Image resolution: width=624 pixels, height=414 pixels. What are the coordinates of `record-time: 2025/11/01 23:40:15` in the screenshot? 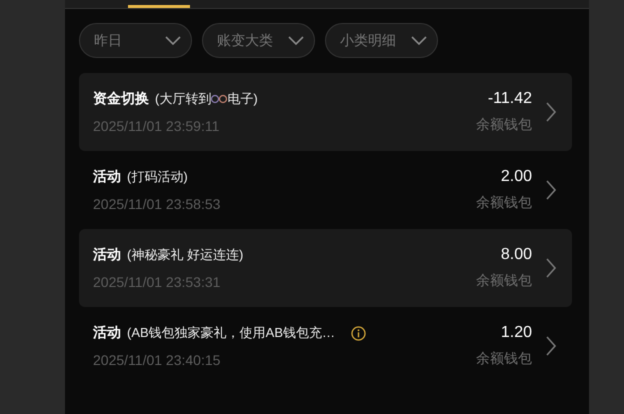 It's located at (157, 360).